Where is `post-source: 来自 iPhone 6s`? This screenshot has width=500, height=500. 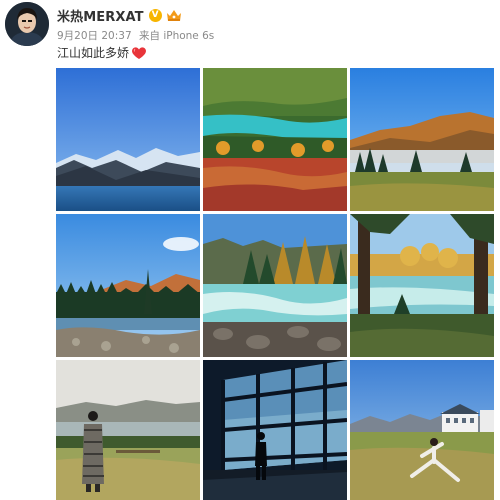
post-source: 来自 iPhone 6s is located at coordinates (176, 36).